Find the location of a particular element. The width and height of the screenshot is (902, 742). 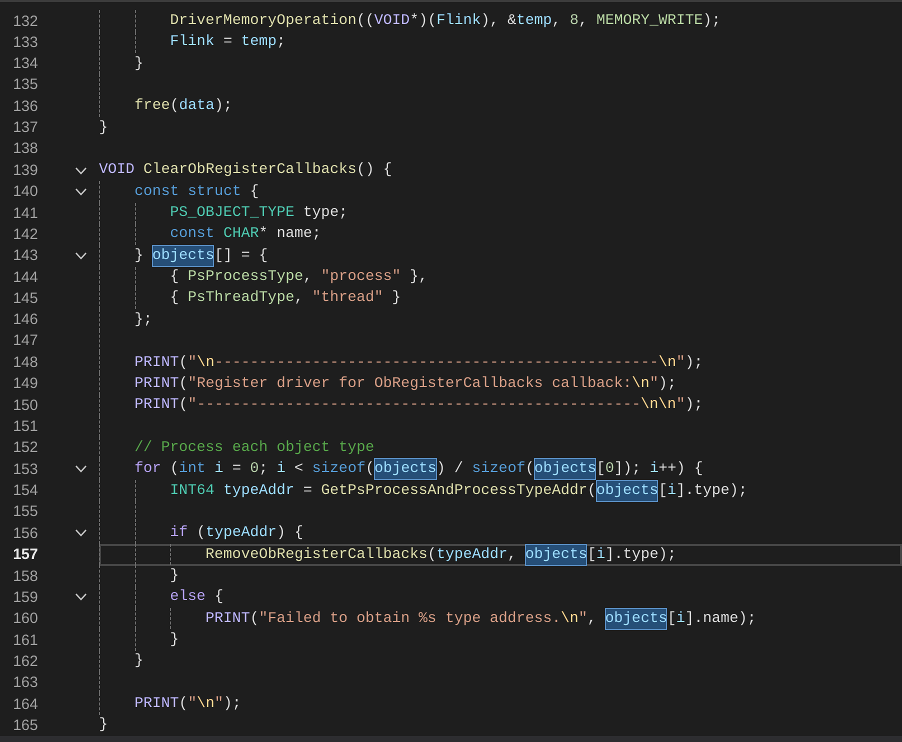

code-text: * name; is located at coordinates (290, 234).